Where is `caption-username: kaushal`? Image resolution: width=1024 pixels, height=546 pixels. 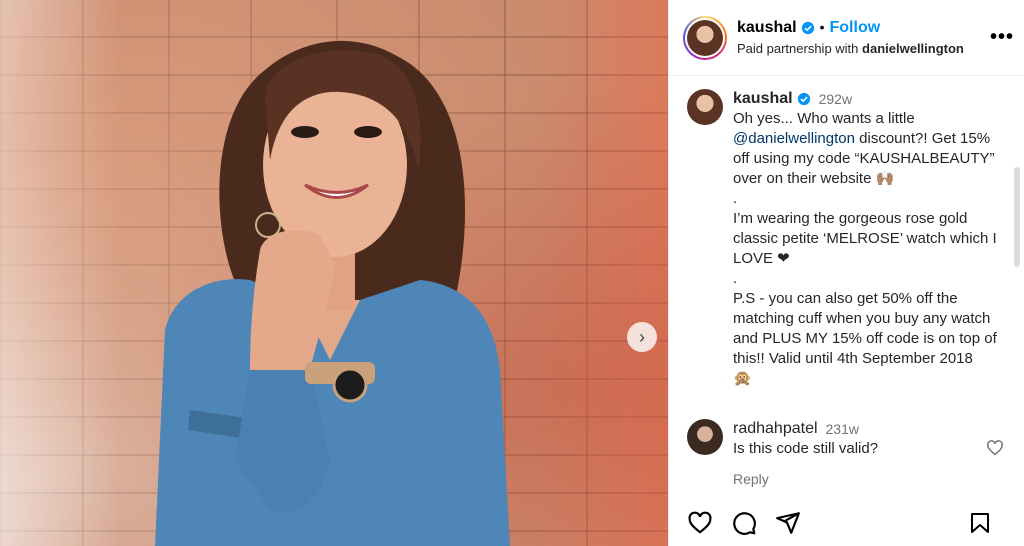 caption-username: kaushal is located at coordinates (763, 99).